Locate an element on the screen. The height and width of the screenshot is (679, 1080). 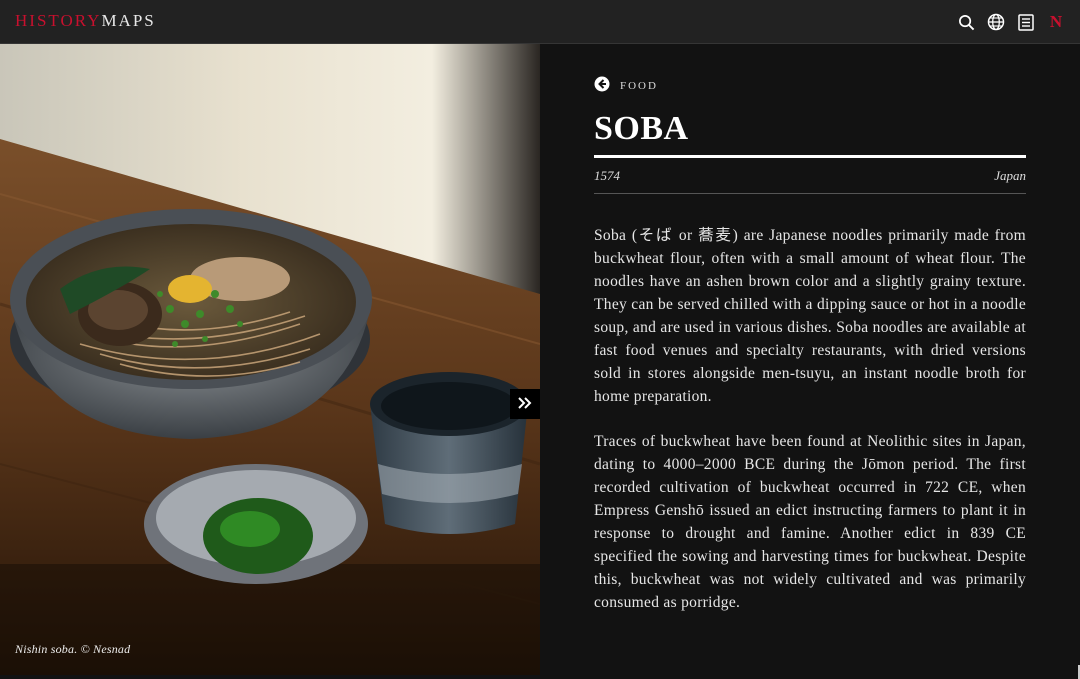
back-to-category-link: FOOD is located at coordinates (626, 86).